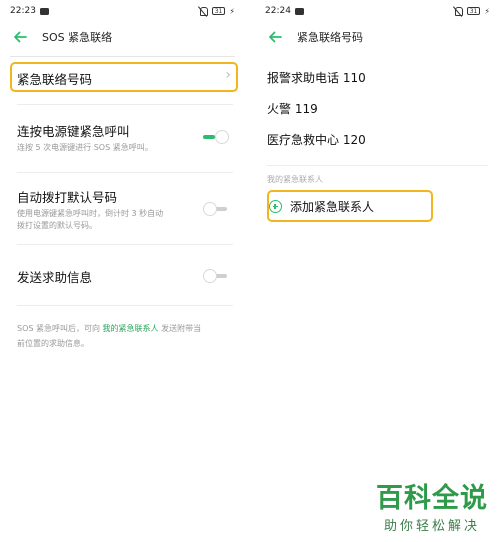 This screenshot has width=500, height=542. I want to click on power-key-sos-label: 连按电源键紧急呼叫, so click(73, 131).